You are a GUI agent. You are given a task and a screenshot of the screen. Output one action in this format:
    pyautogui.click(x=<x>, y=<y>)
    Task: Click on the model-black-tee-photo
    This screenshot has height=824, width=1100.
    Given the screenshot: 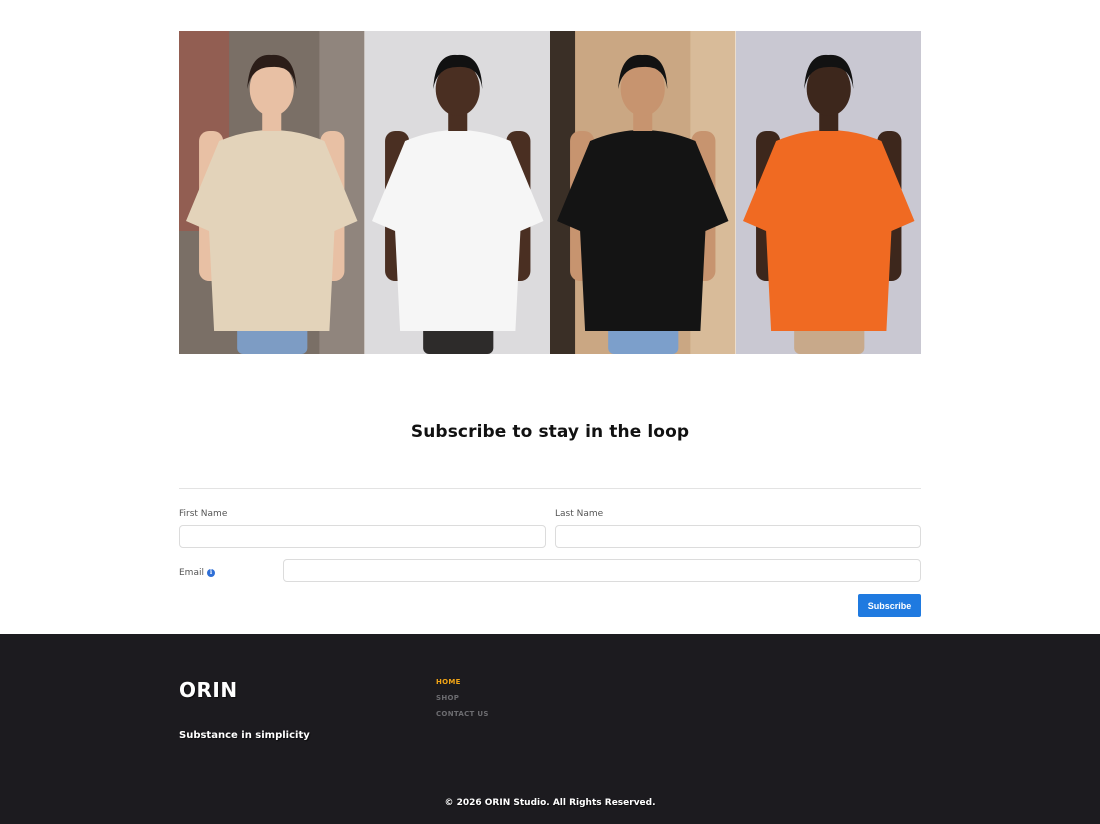 What is the action you would take?
    pyautogui.click(x=643, y=192)
    